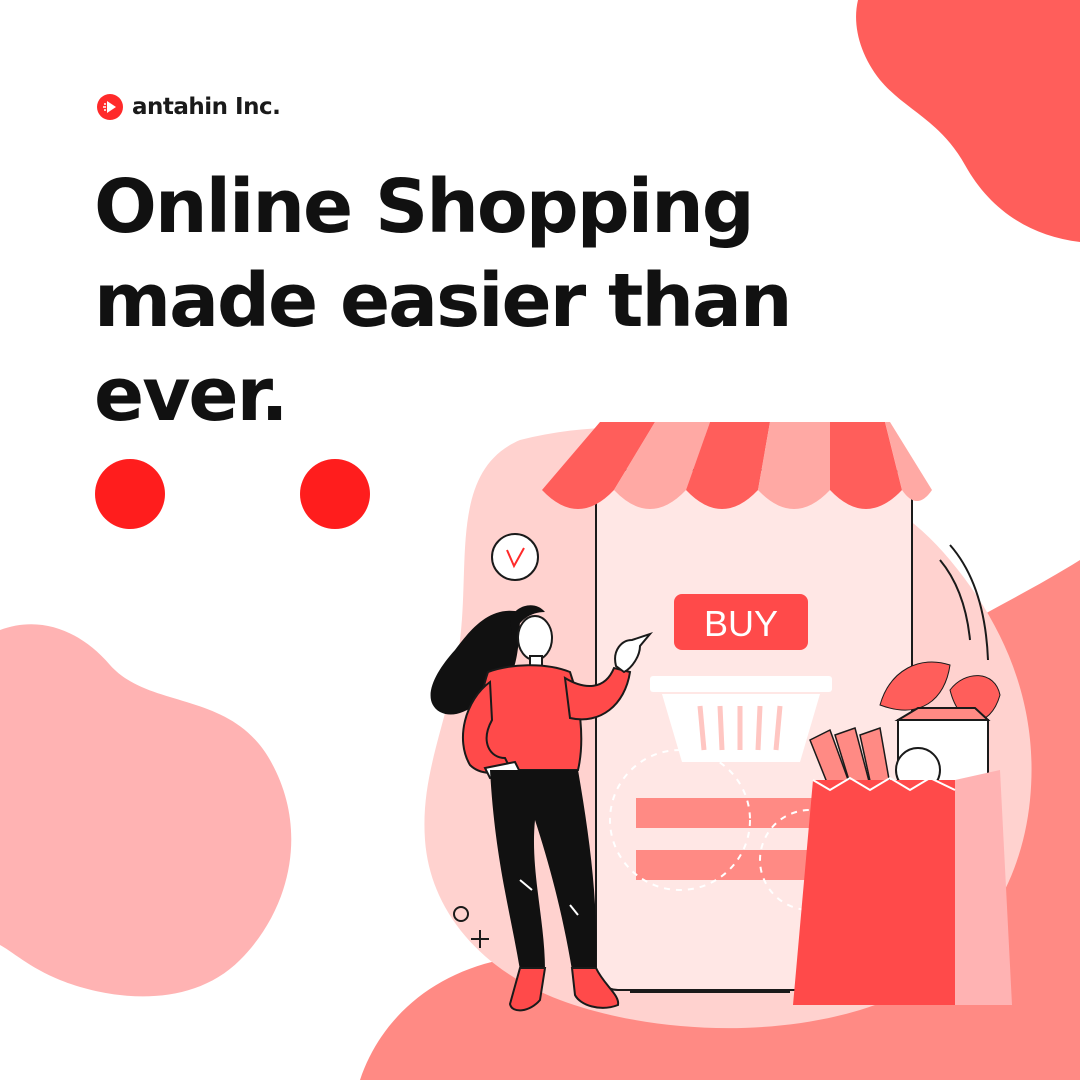 The image size is (1080, 1080). What do you see at coordinates (737, 465) in the screenshot?
I see `awning` at bounding box center [737, 465].